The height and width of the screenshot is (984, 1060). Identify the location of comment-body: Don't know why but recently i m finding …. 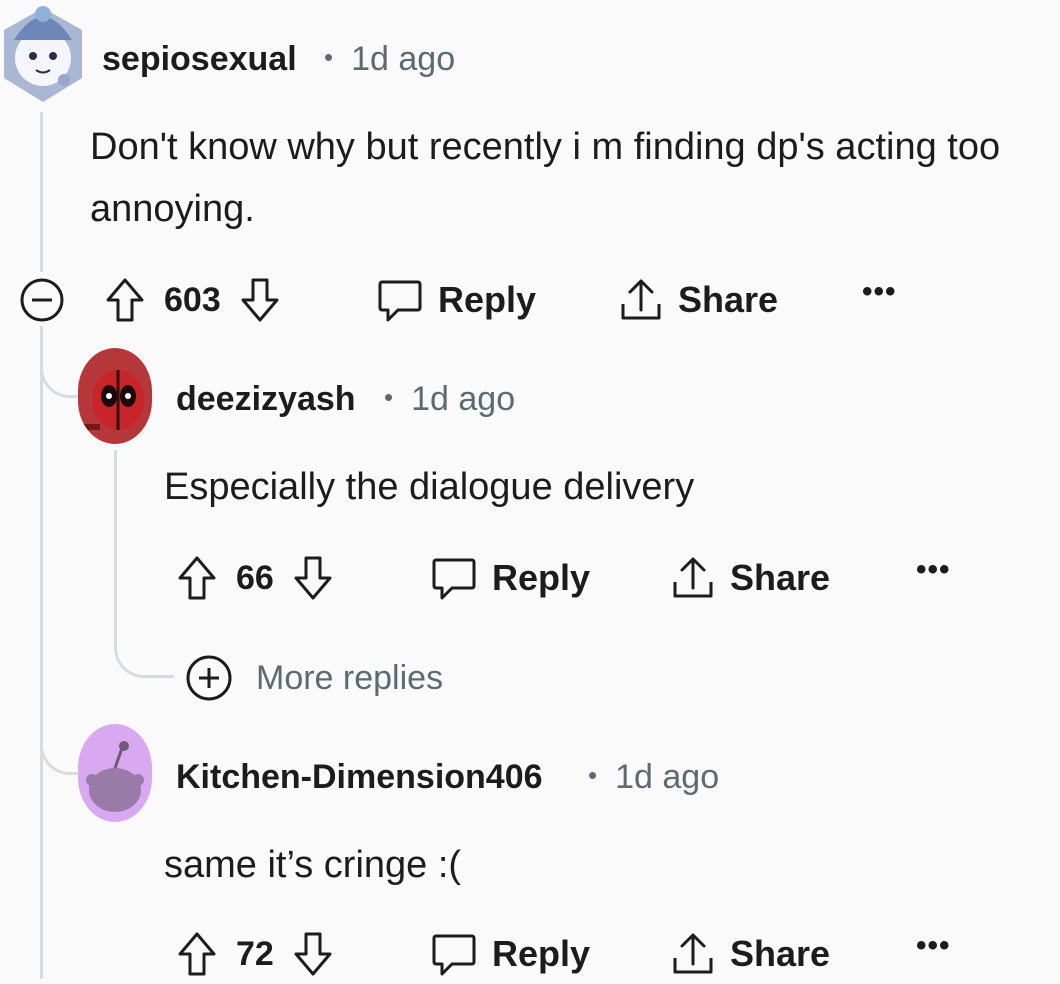
(545, 178).